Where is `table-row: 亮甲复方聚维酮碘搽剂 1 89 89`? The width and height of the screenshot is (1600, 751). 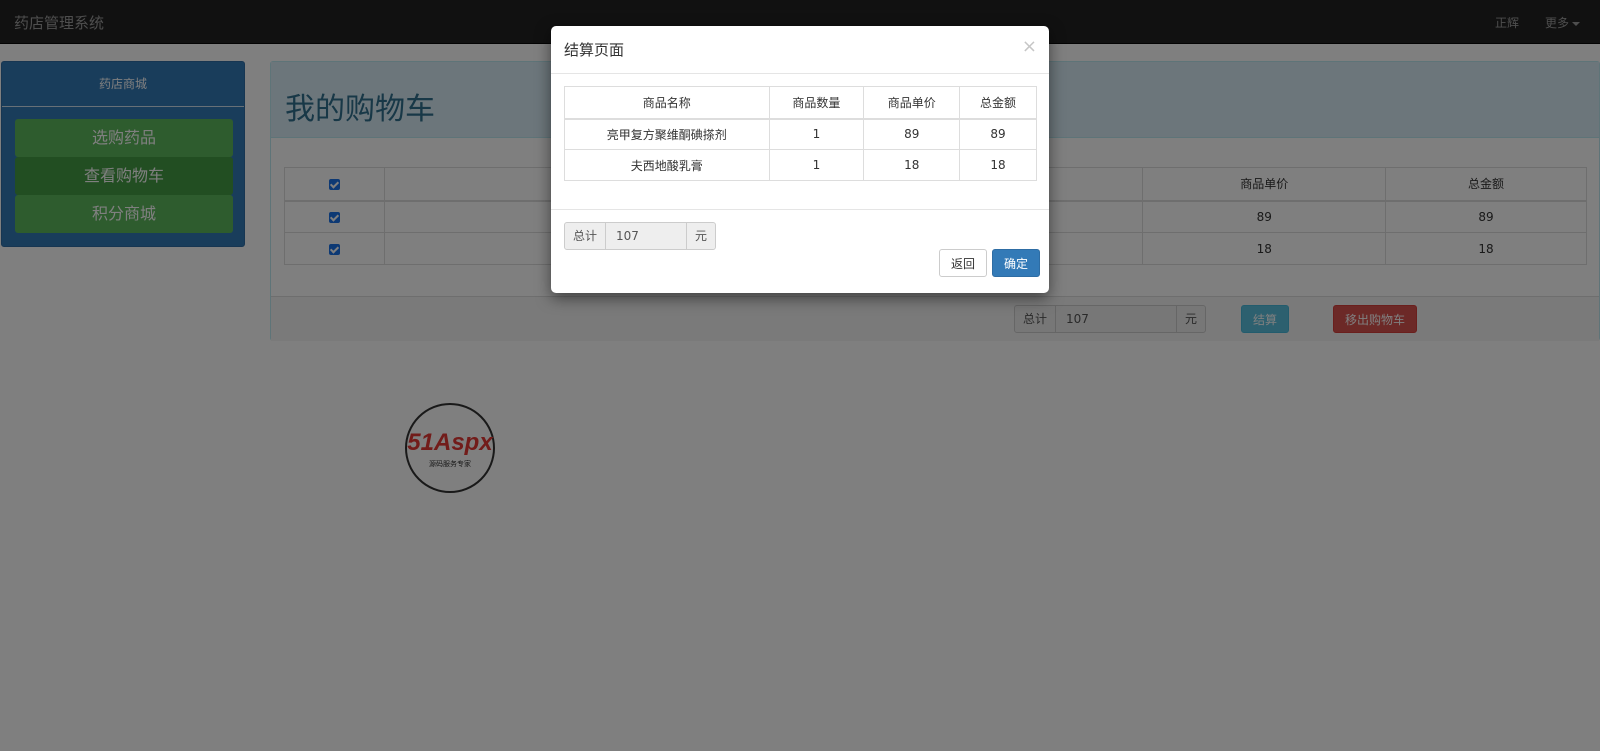
table-row: 亮甲复方聚维酮碘搽剂 1 89 89 is located at coordinates (800, 134).